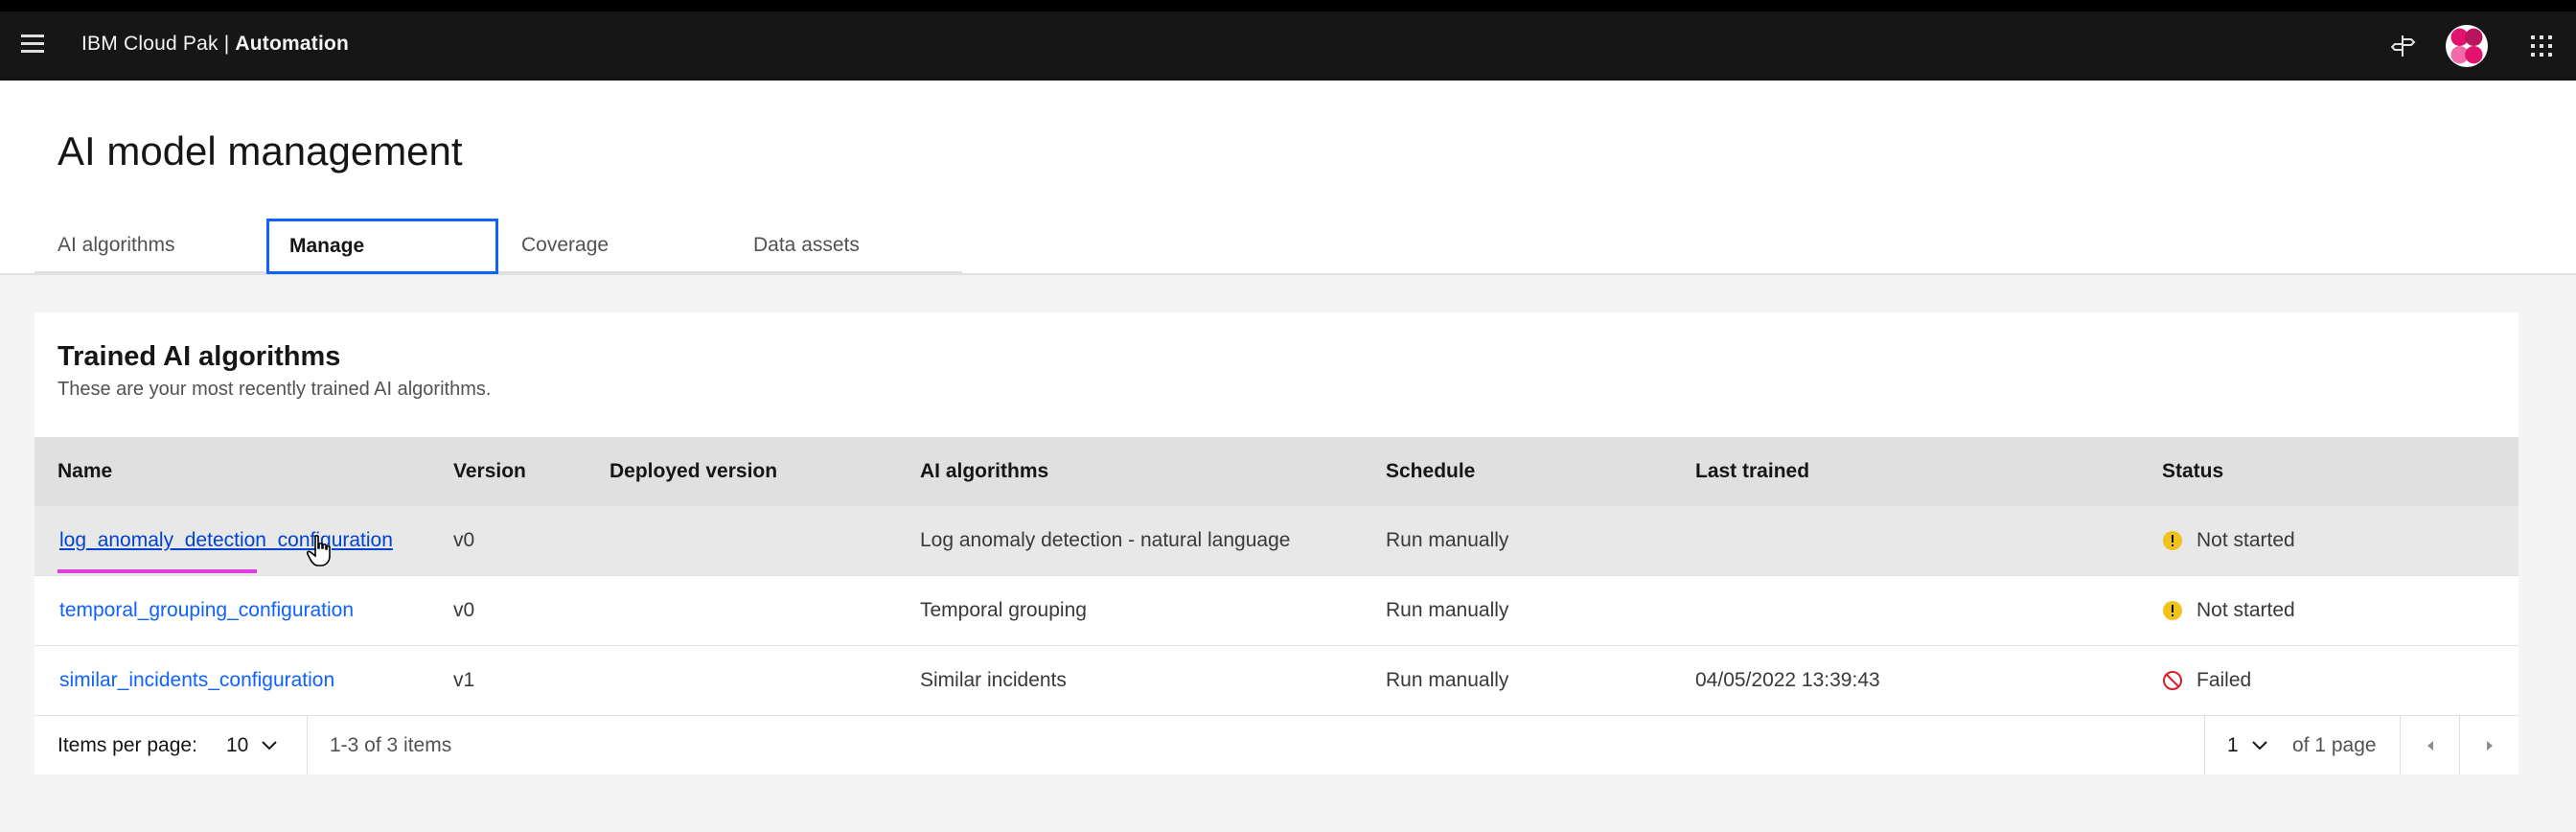  I want to click on items-range: 1-3 of 3 items, so click(391, 745).